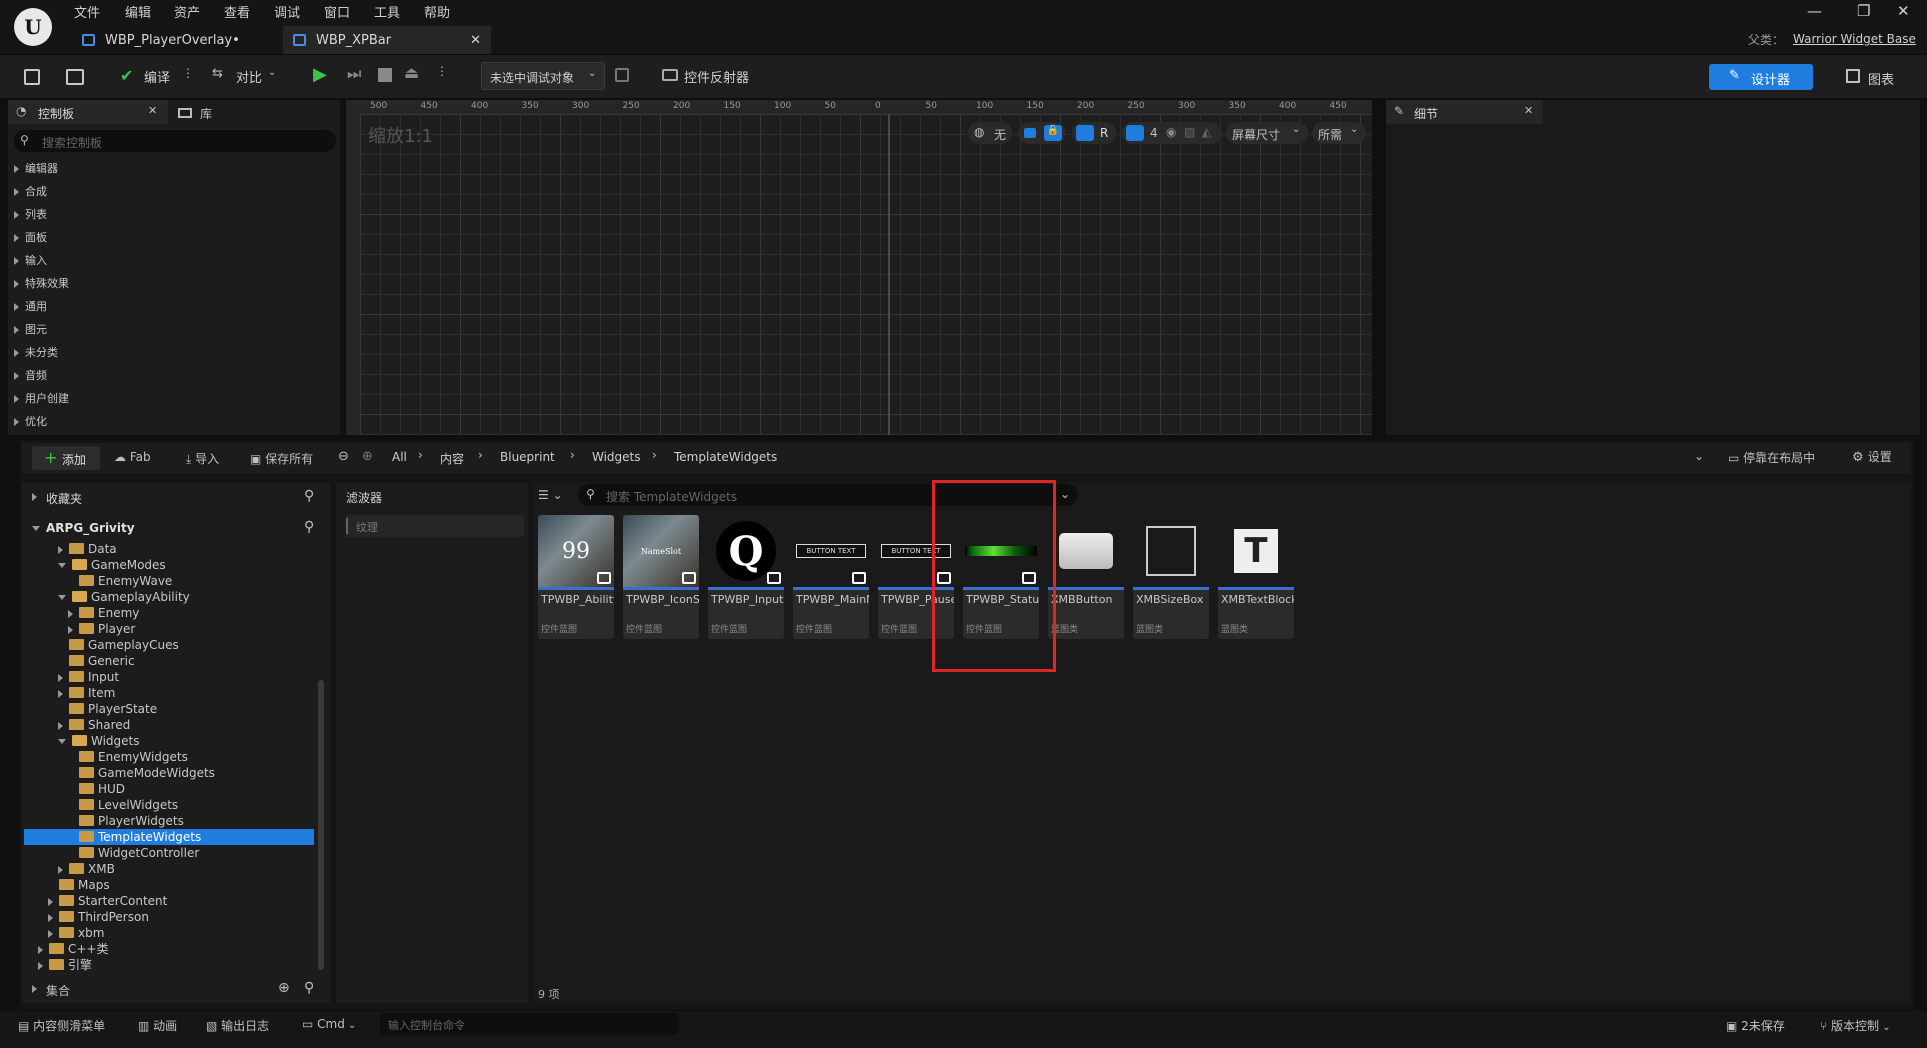  What do you see at coordinates (33, 27) in the screenshot?
I see `unreal-logo-icon: U` at bounding box center [33, 27].